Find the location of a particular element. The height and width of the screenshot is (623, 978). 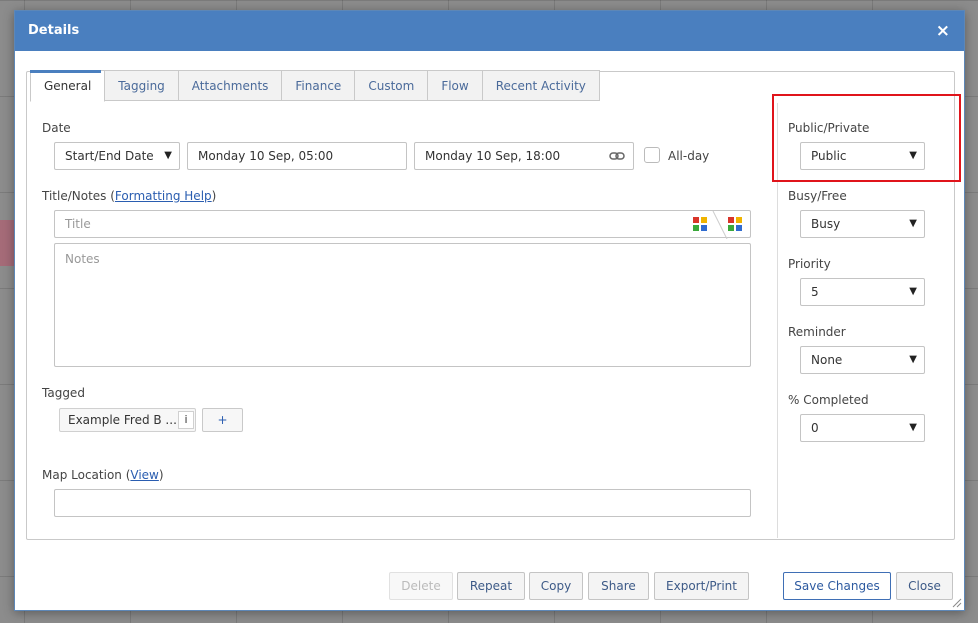

resize-handle-icon is located at coordinates (957, 603).